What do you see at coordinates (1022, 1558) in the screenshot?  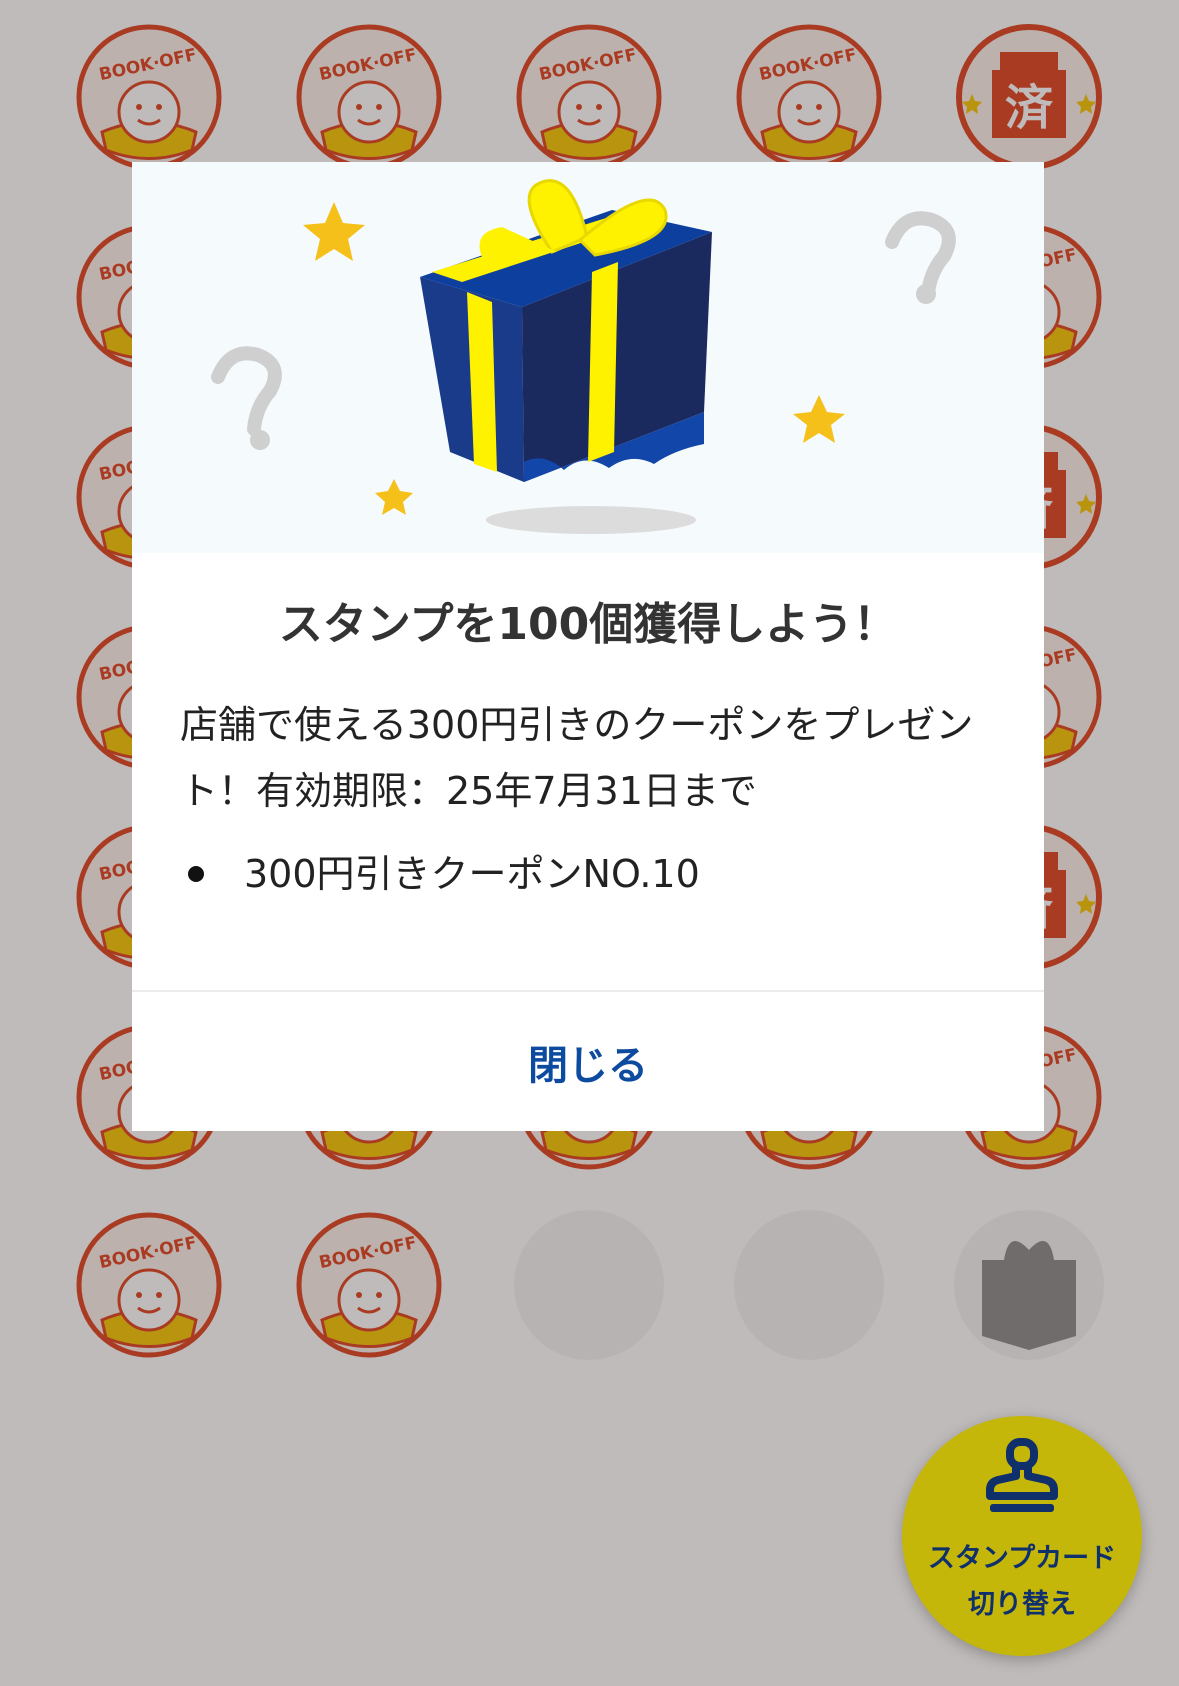 I see `fab-label-line1: スタンプカード` at bounding box center [1022, 1558].